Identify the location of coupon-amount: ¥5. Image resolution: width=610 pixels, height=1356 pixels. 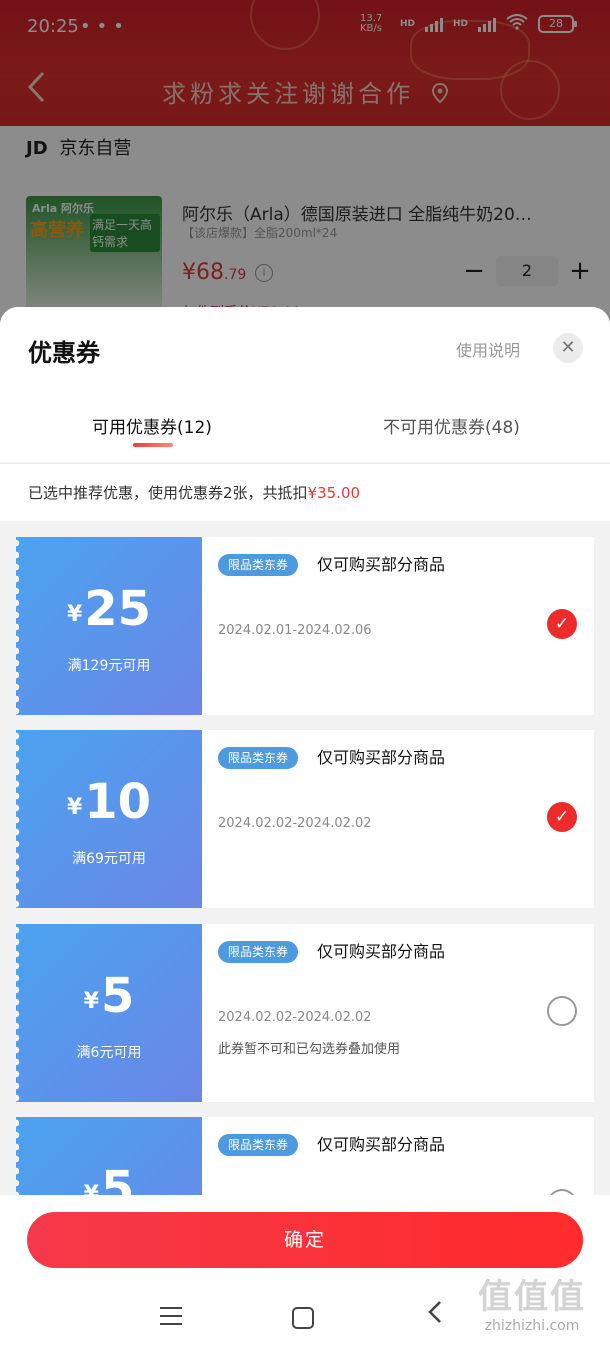
(109, 999).